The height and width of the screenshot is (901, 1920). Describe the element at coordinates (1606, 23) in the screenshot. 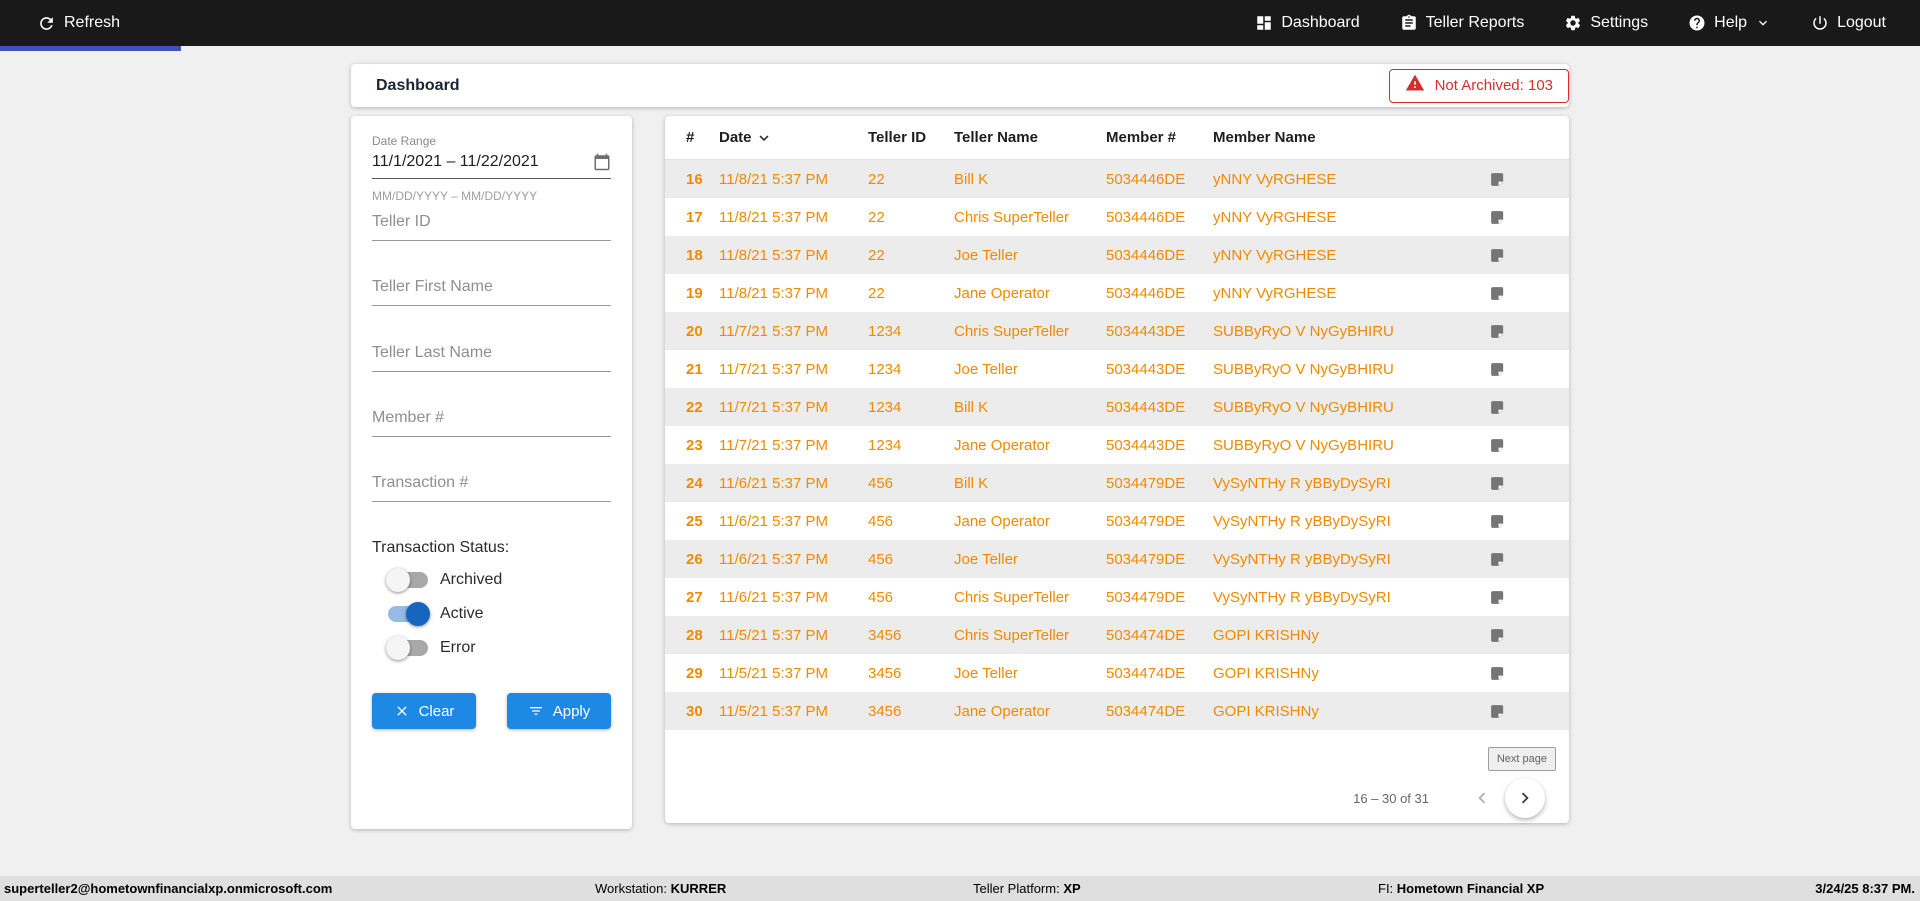

I see `nav-settings: Settings` at that location.